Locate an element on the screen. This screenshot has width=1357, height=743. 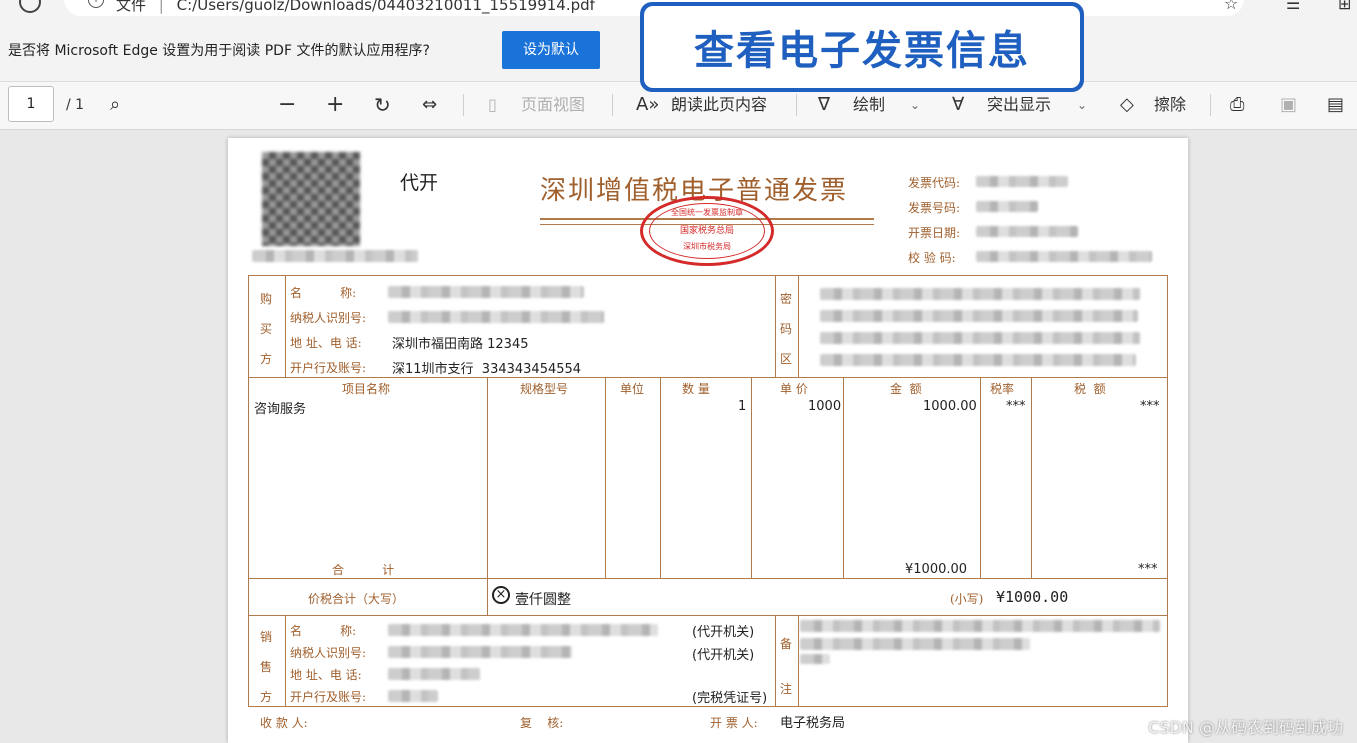
cross-circle-icon: × is located at coordinates (501, 595).